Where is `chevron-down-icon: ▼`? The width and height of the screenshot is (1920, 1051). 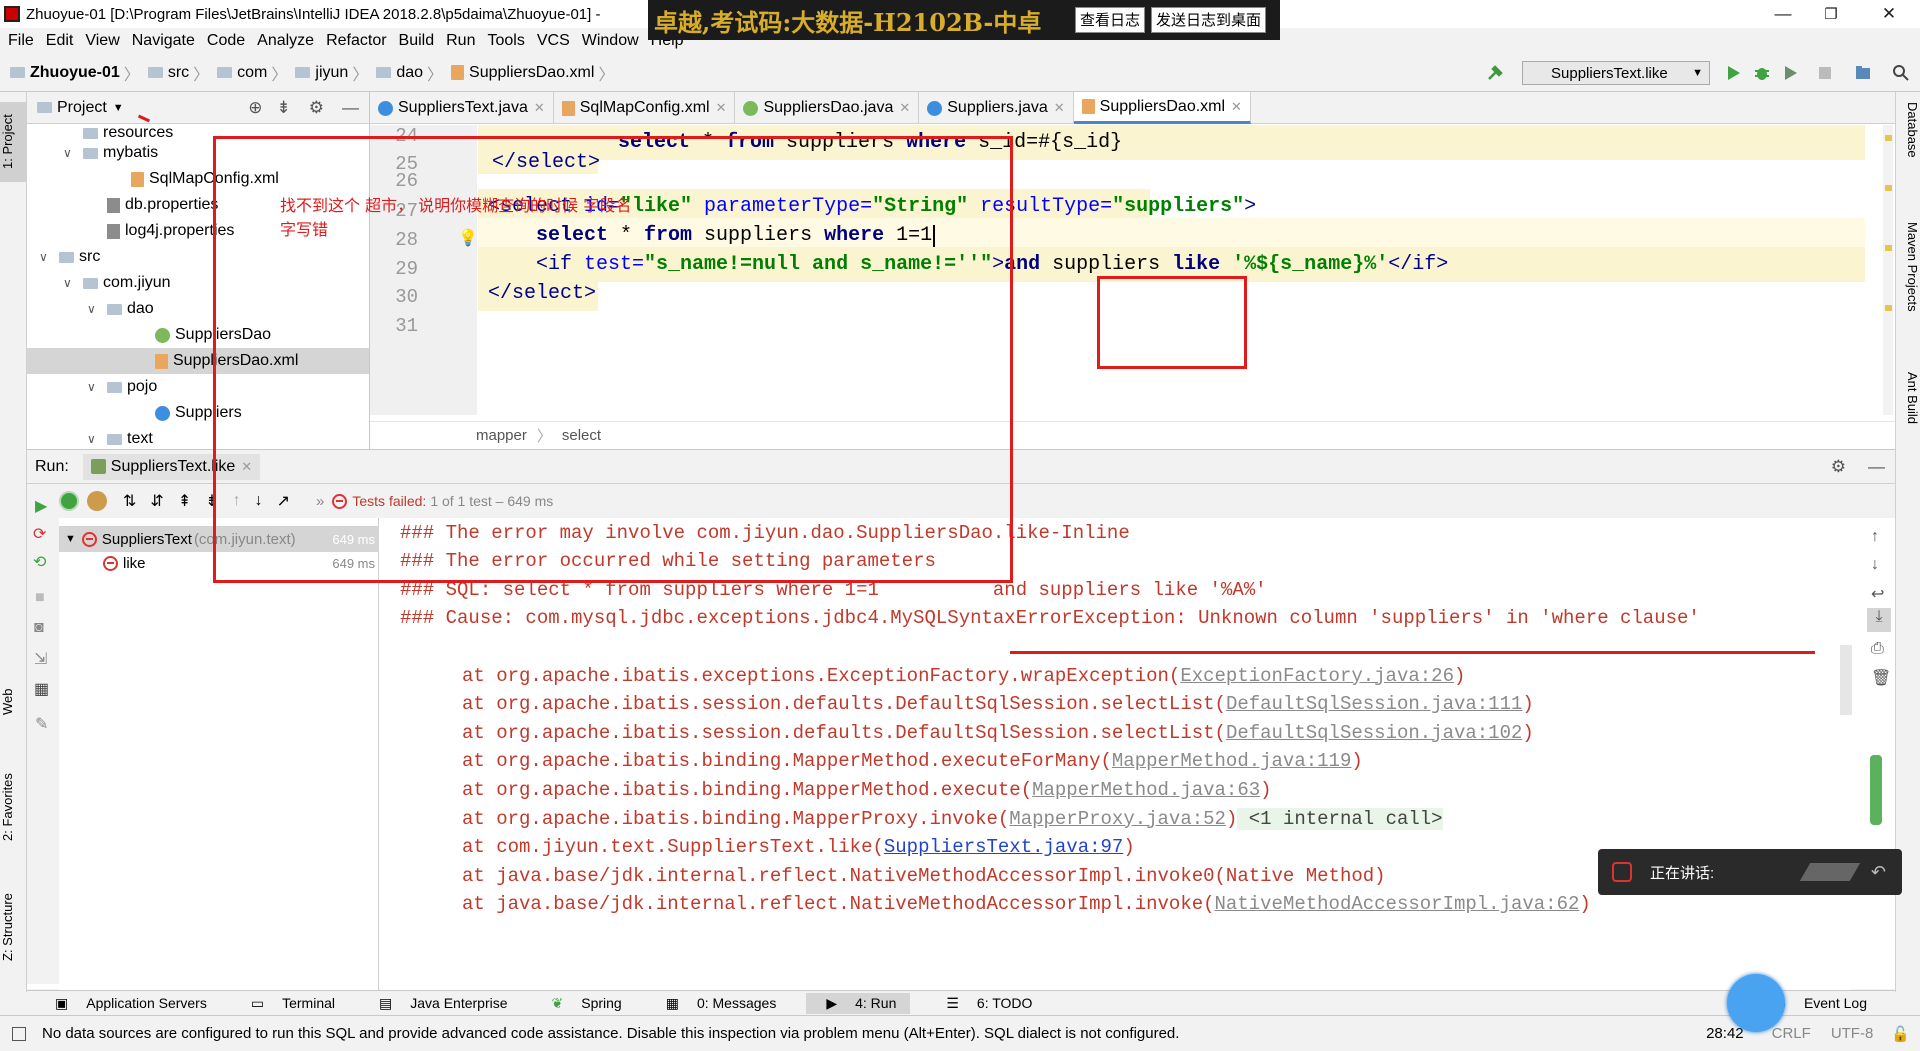 chevron-down-icon: ▼ is located at coordinates (118, 108).